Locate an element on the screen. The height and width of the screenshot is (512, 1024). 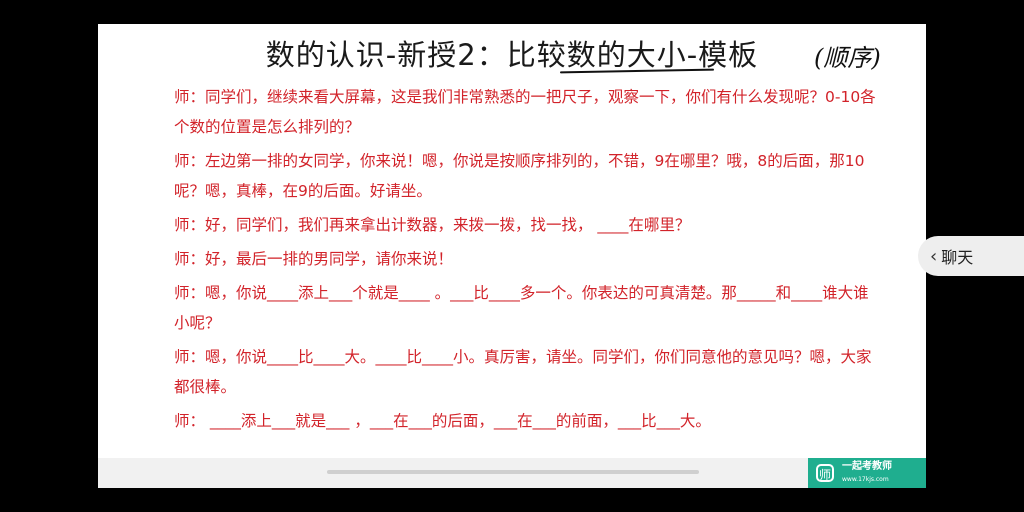
chat-button: ‹ 聊天 is located at coordinates (971, 256).